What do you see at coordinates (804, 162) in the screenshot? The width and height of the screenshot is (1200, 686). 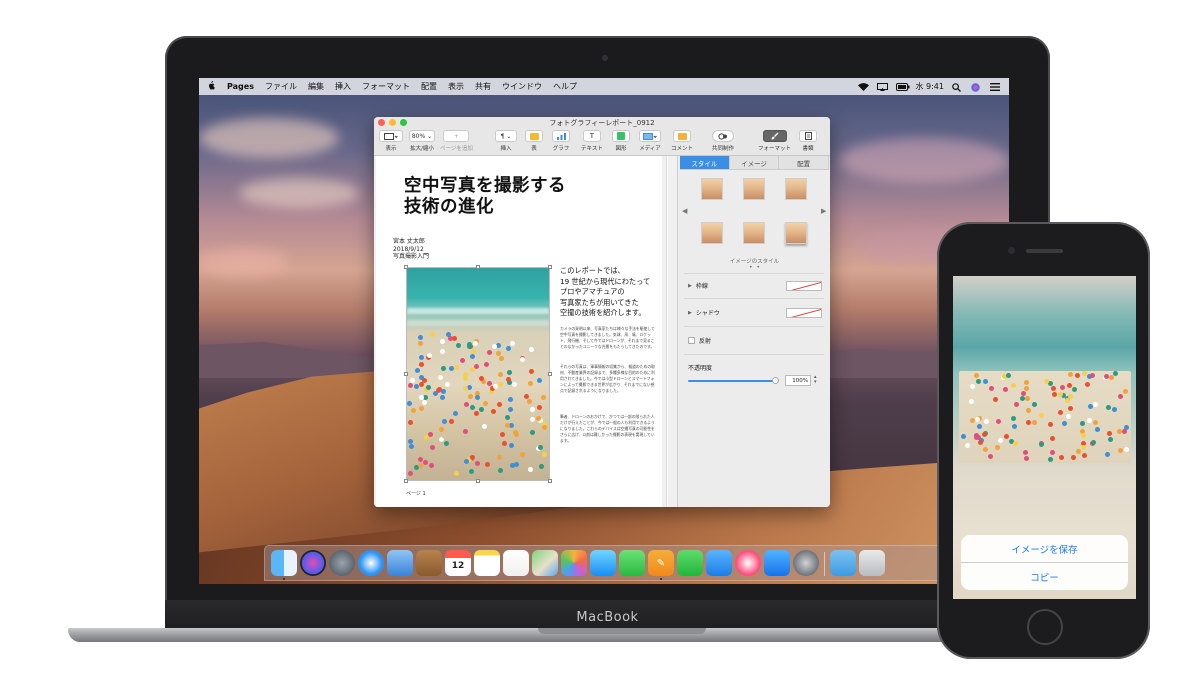 I see `tab-arrange: 配置` at bounding box center [804, 162].